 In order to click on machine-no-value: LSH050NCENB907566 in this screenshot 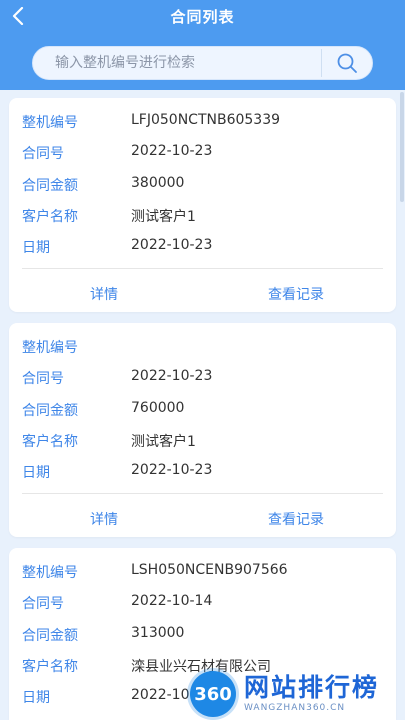, I will do `click(209, 570)`.